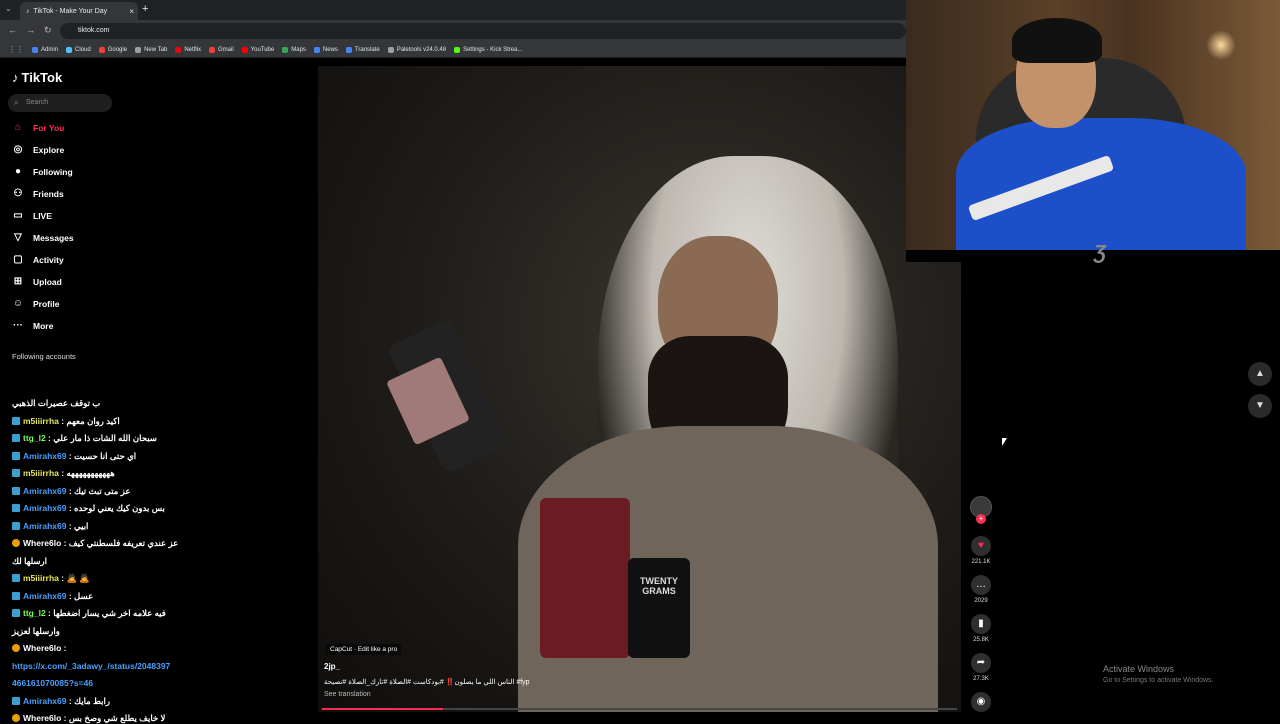 The image size is (1280, 724). I want to click on close-tab-icon: ×, so click(131, 11).